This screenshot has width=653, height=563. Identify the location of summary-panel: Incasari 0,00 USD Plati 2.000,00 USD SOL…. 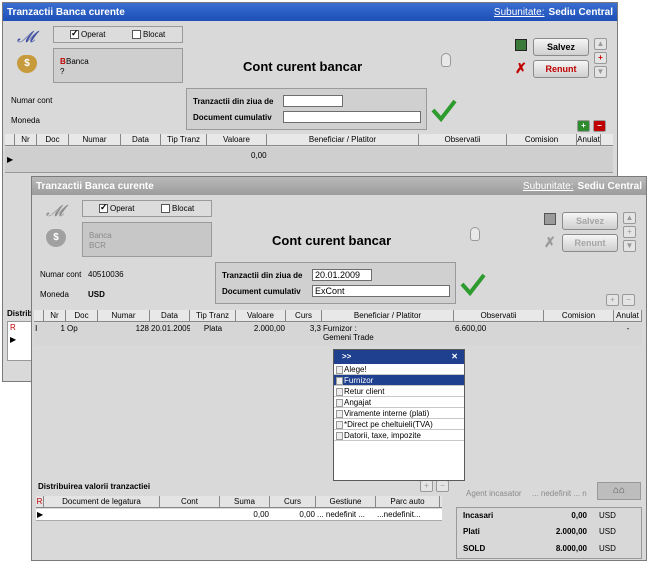
(549, 533).